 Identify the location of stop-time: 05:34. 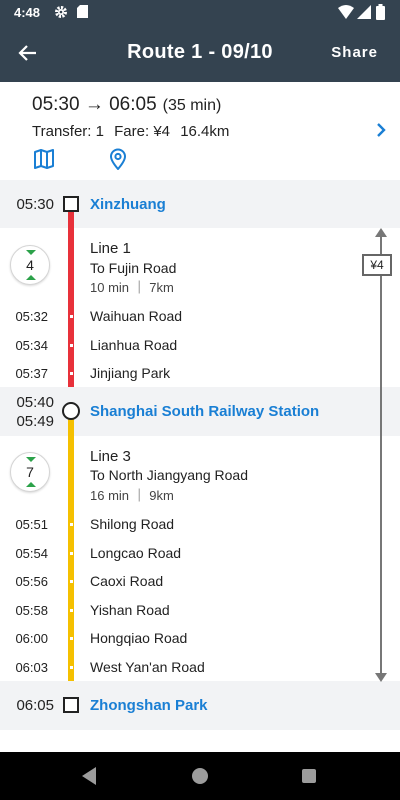
(31, 345).